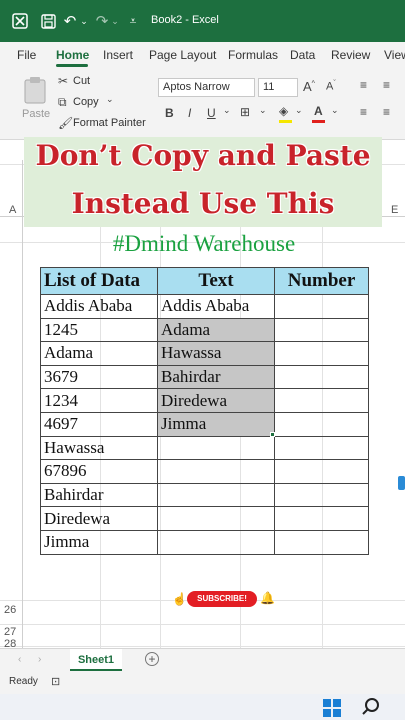 The height and width of the screenshot is (720, 405). What do you see at coordinates (318, 111) in the screenshot?
I see `font-color-icon: A` at bounding box center [318, 111].